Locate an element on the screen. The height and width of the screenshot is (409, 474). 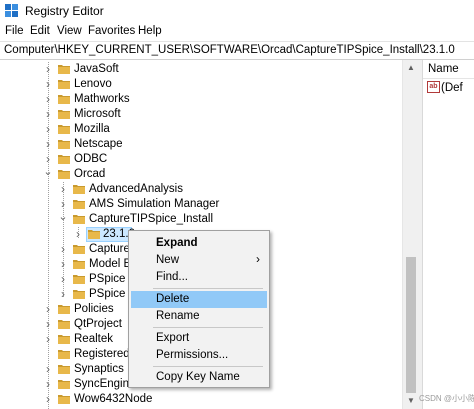
menu-file: File is located at coordinates (14, 31).